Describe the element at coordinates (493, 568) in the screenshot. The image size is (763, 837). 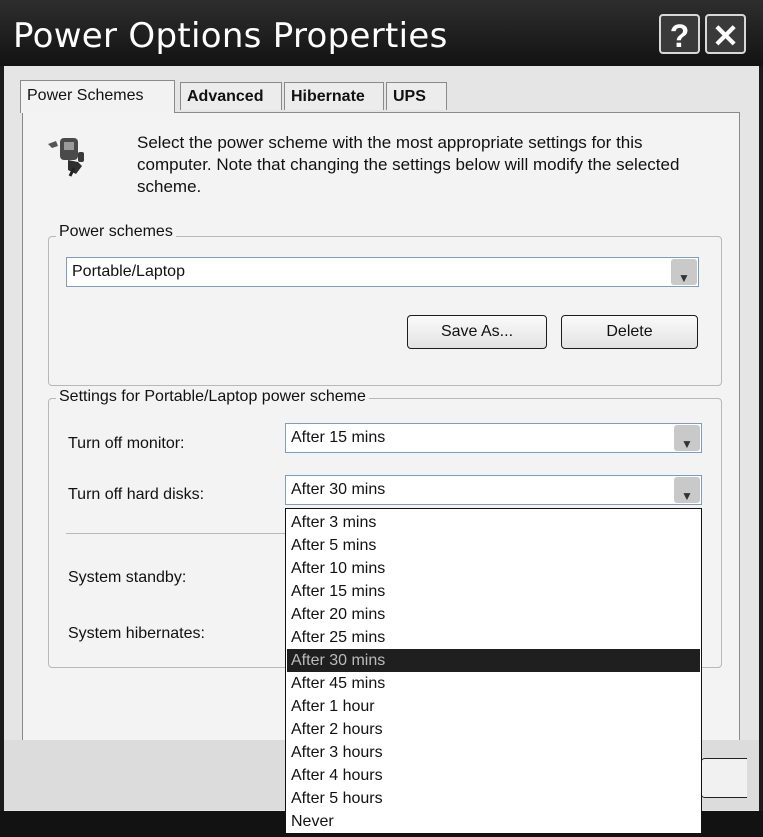
I see `dropdown-option: After 10 mins` at that location.